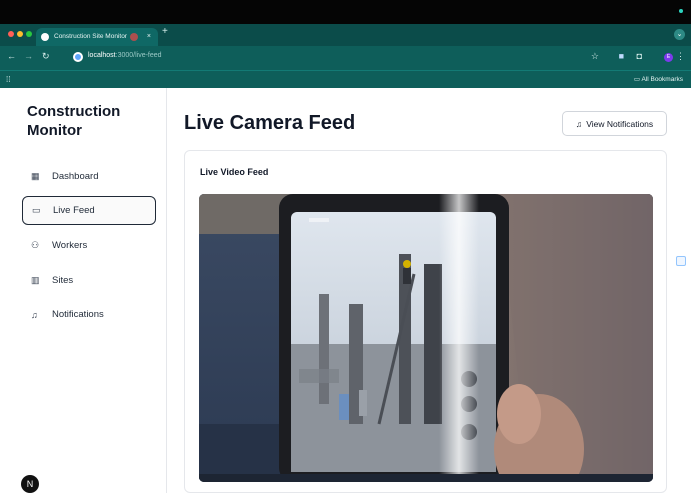  I want to click on minimize-window-button, so click(20, 34).